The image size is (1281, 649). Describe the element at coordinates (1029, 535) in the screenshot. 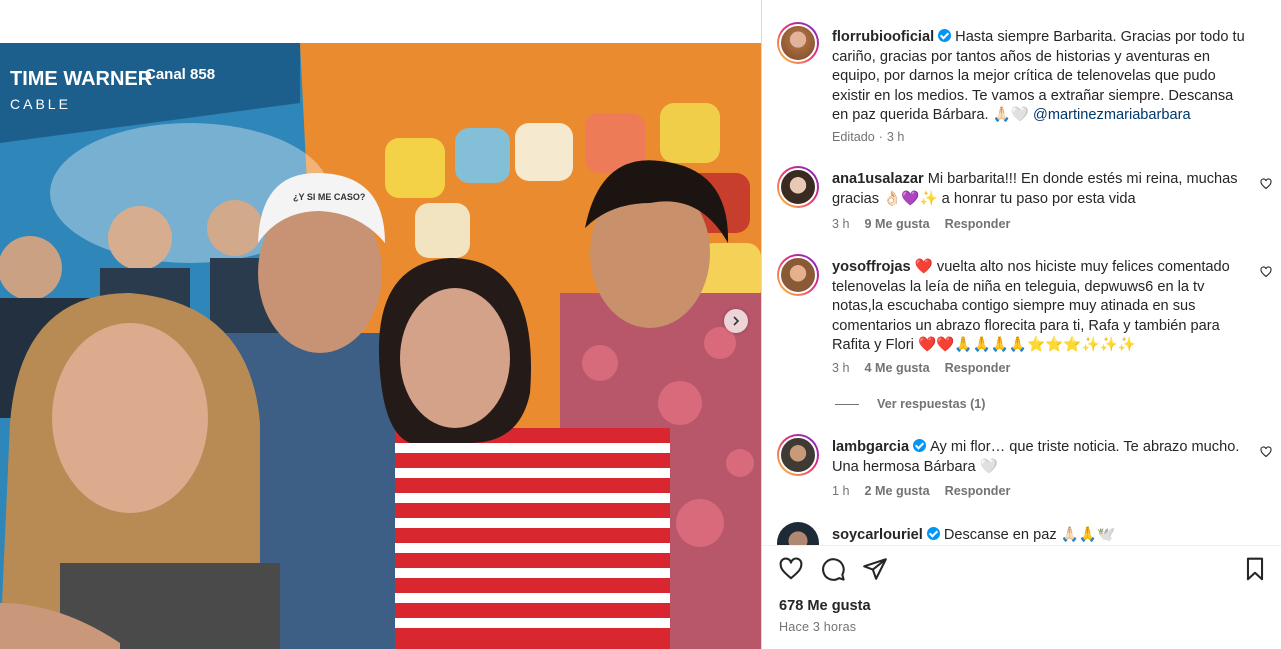

I see `comment-text: Descanse en paz 🙏🏻🙏🕊️` at that location.